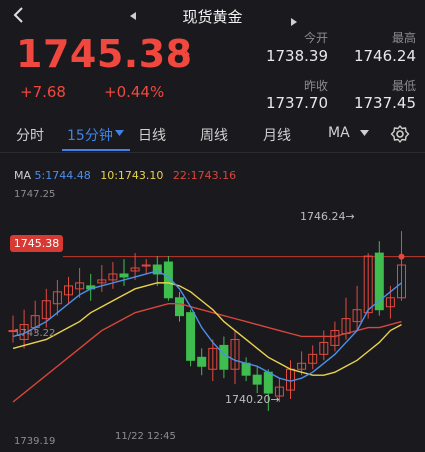 This screenshot has width=425, height=452. What do you see at coordinates (90, 135) in the screenshot?
I see `tab-15min: 15分钟` at bounding box center [90, 135].